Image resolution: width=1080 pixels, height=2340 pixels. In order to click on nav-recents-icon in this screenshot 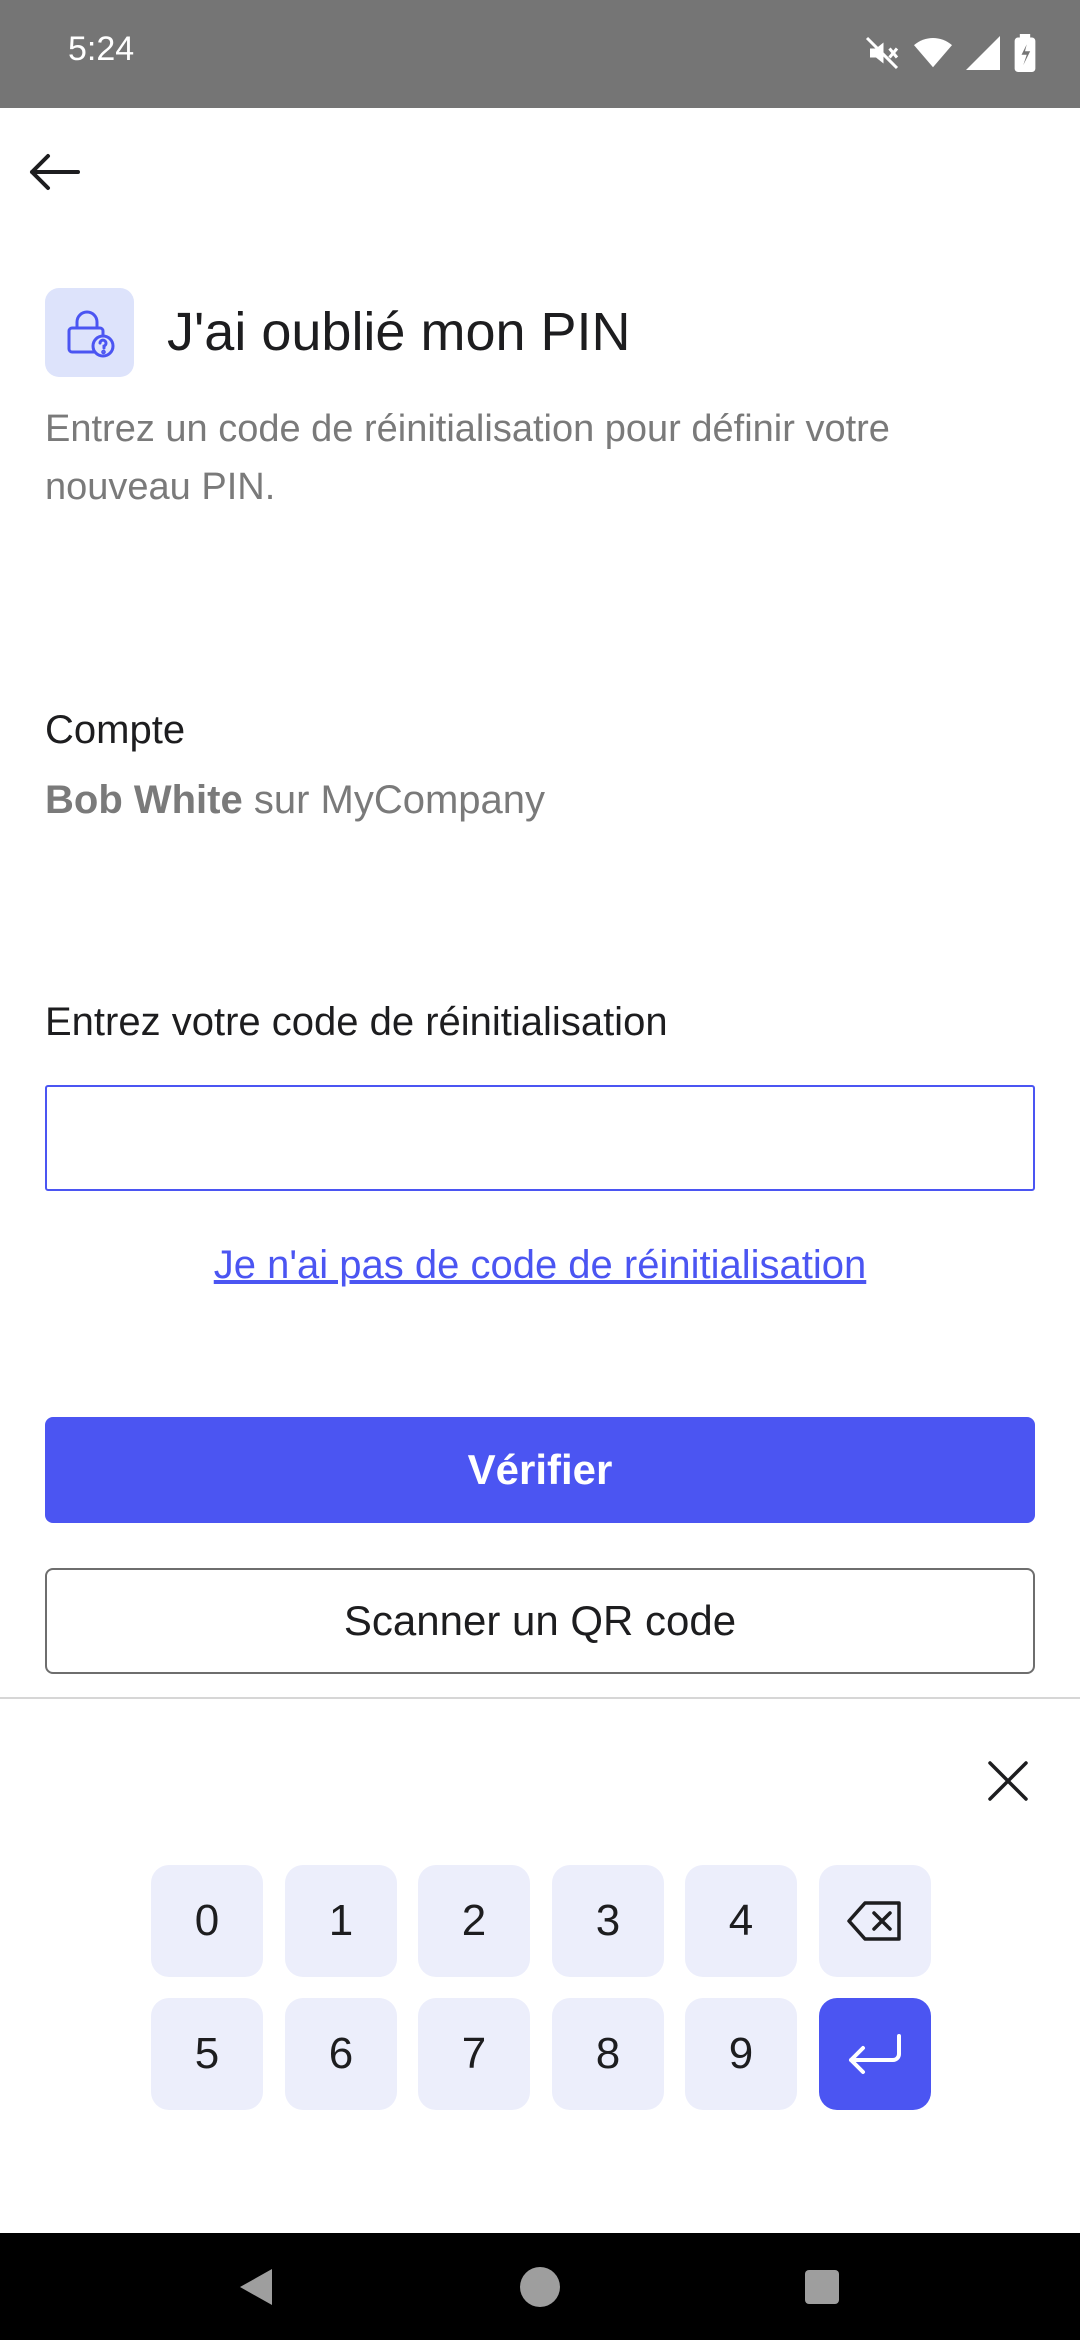, I will do `click(822, 2287)`.